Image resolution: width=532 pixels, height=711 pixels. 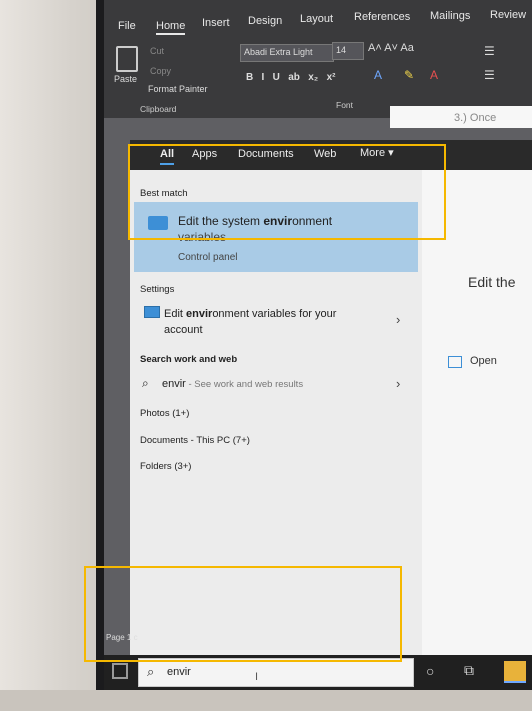 What do you see at coordinates (179, 672) in the screenshot?
I see `taskbar-search-query: envir` at bounding box center [179, 672].